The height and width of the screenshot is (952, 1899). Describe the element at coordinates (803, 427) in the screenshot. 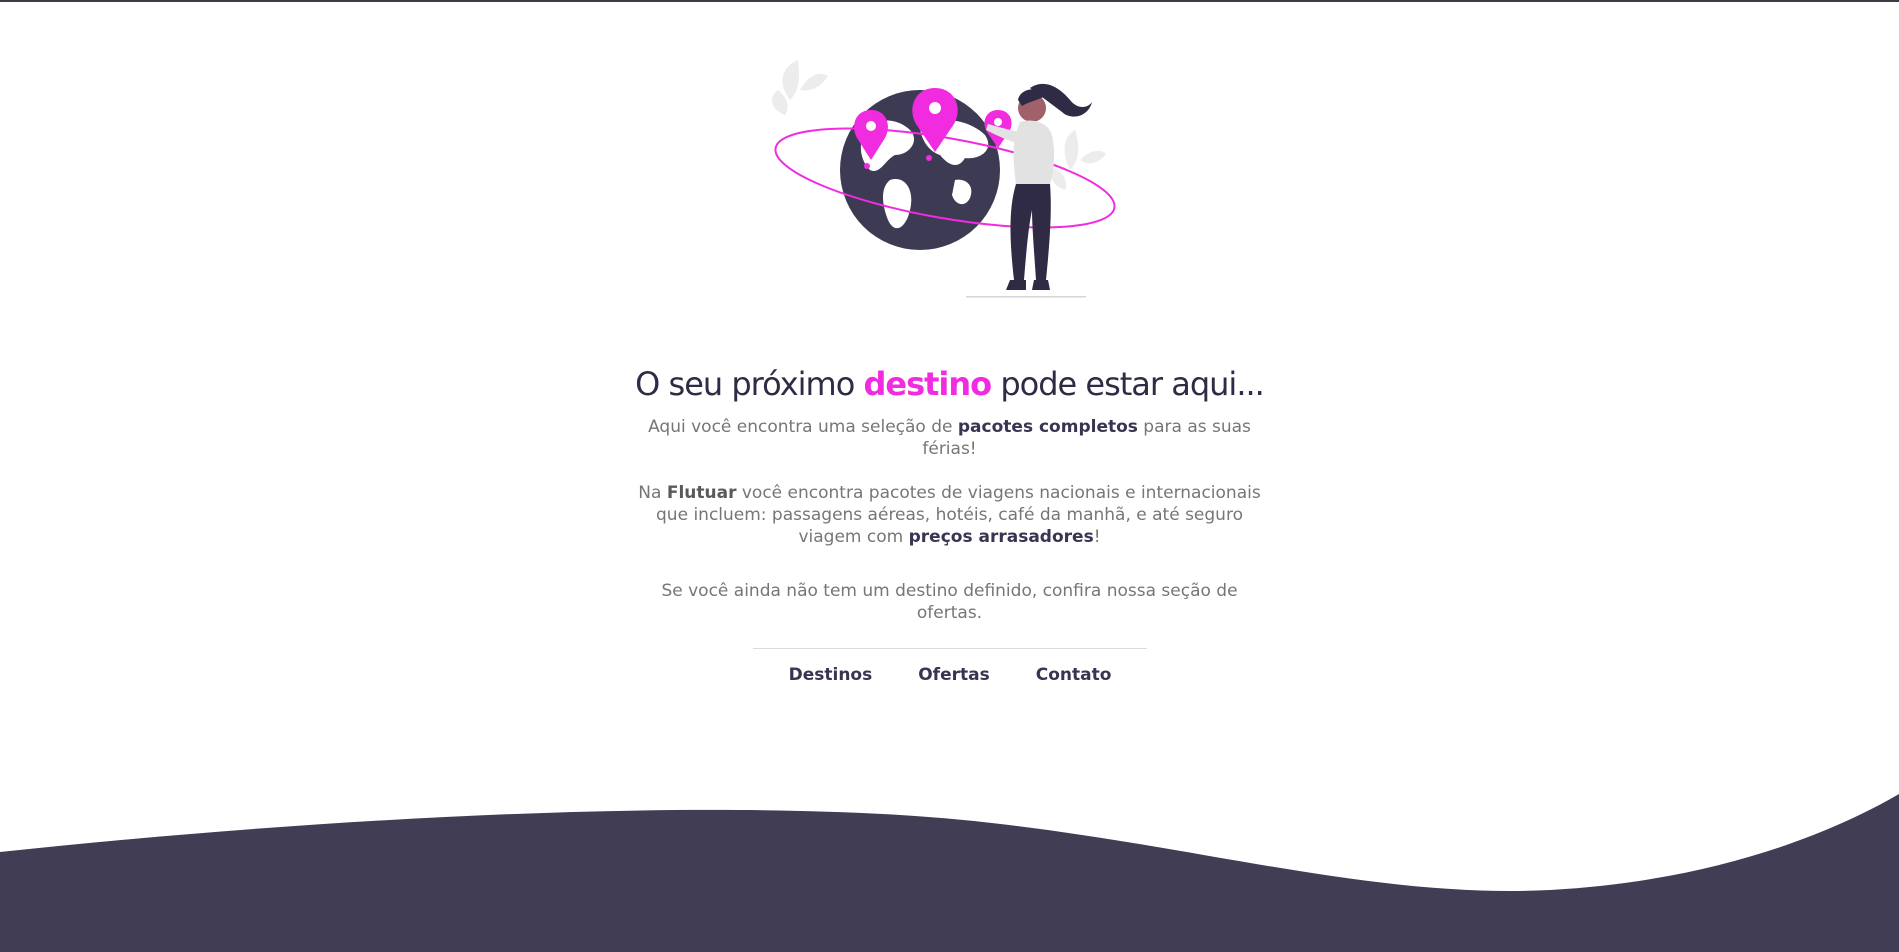

I see `intro-before: Aqui você encontra uma seleção de` at that location.